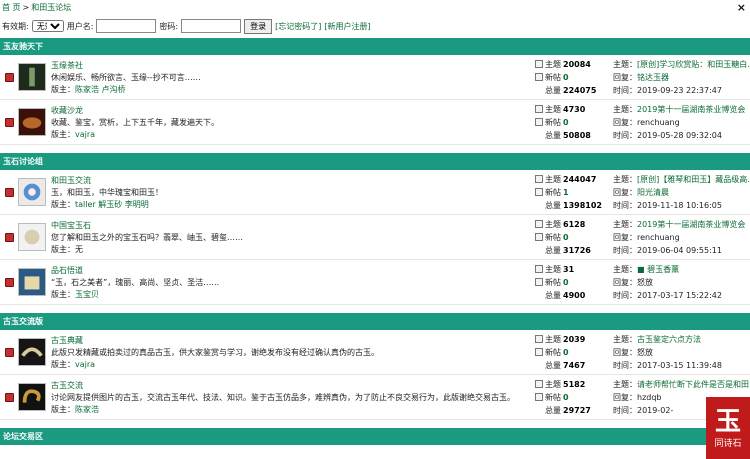 The width and height of the screenshot is (750, 459). What do you see at coordinates (293, 385) in the screenshot?
I see `forum-title: 古玉交流` at bounding box center [293, 385].